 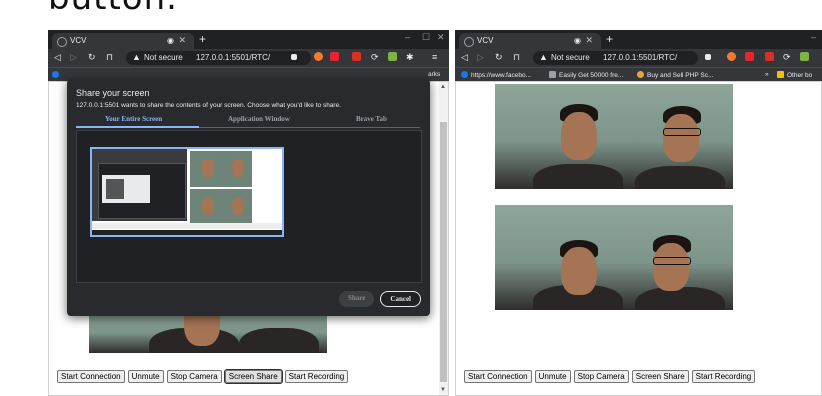 What do you see at coordinates (434, 57) in the screenshot?
I see `menu-icon: ≡` at bounding box center [434, 57].